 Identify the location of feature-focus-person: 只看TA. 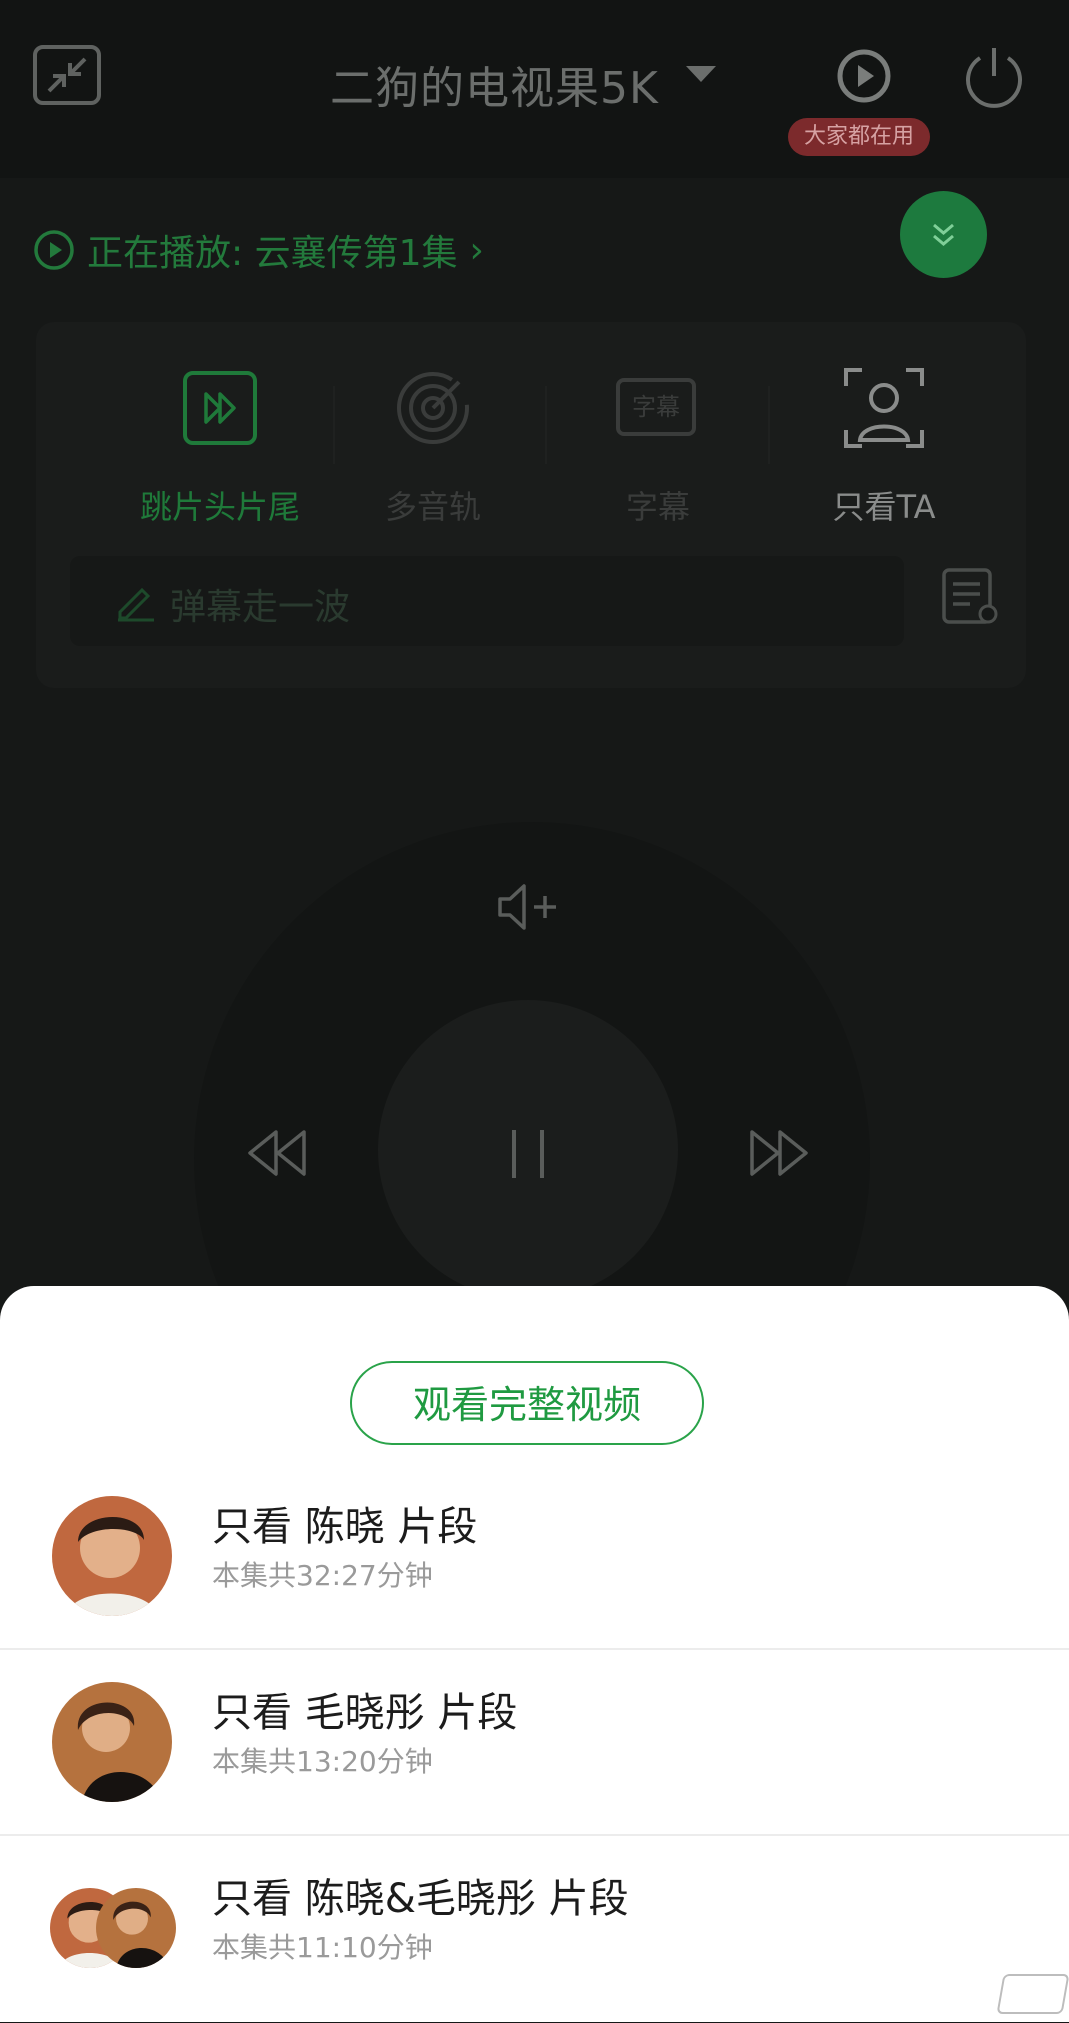
(884, 446).